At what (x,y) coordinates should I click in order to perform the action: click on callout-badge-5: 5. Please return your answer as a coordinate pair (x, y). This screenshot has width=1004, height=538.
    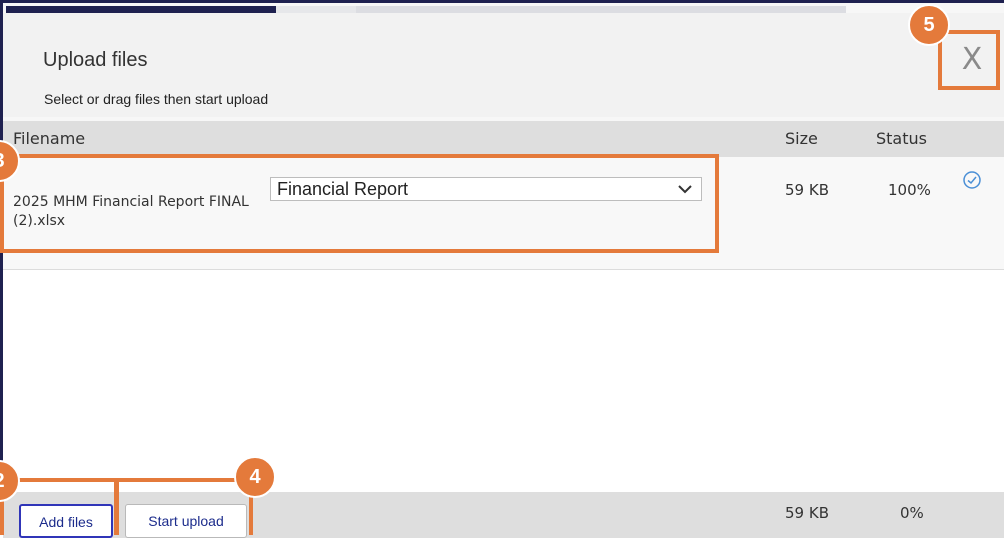
    Looking at the image, I should click on (929, 25).